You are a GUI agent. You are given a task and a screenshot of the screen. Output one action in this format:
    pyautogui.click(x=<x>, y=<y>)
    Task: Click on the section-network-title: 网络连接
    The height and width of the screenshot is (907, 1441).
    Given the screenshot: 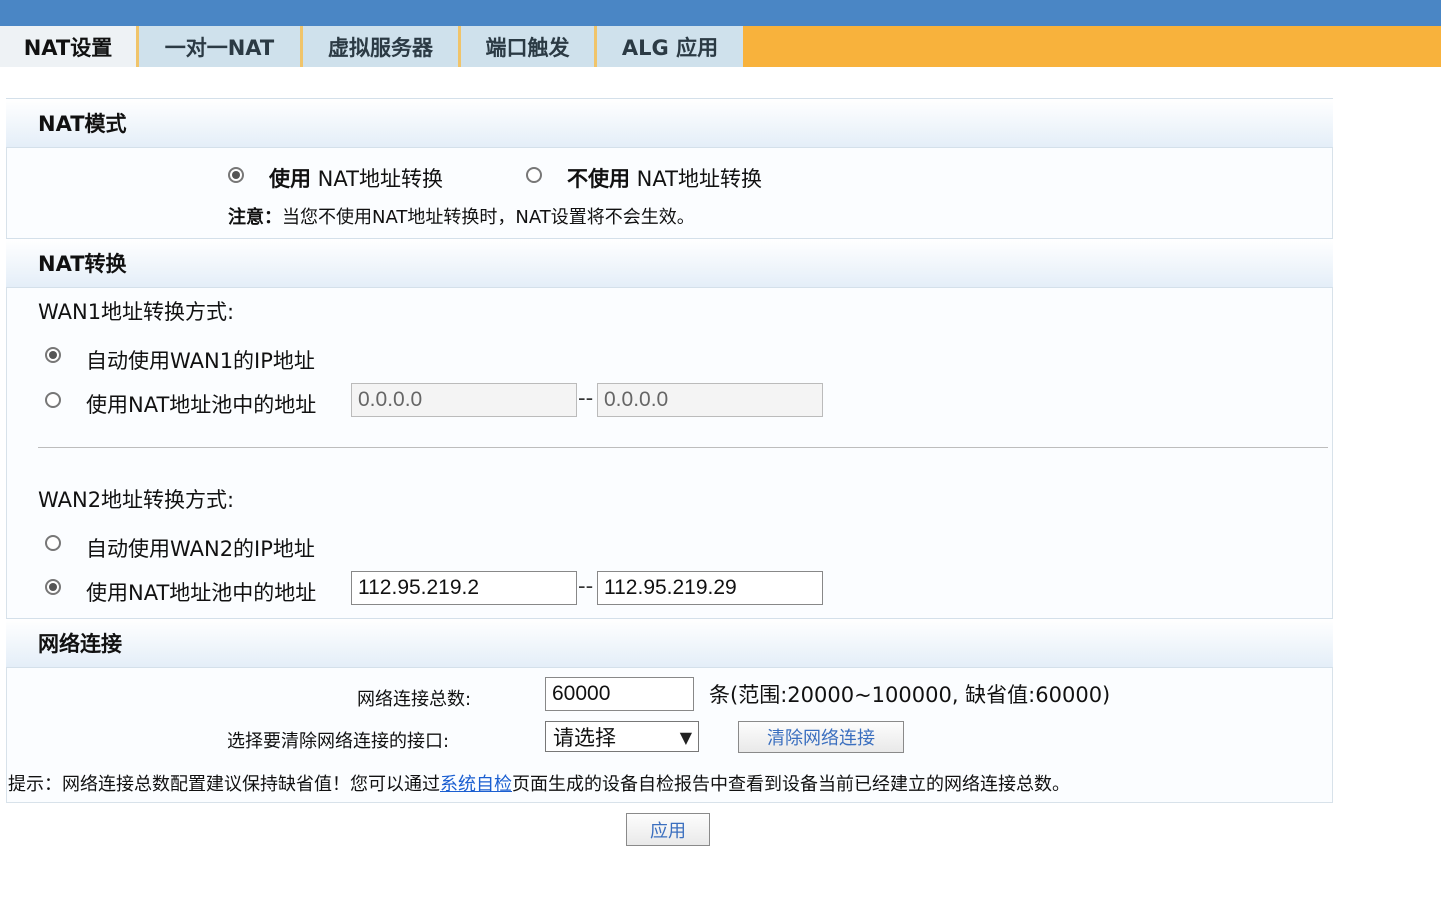 What is the action you would take?
    pyautogui.click(x=669, y=643)
    